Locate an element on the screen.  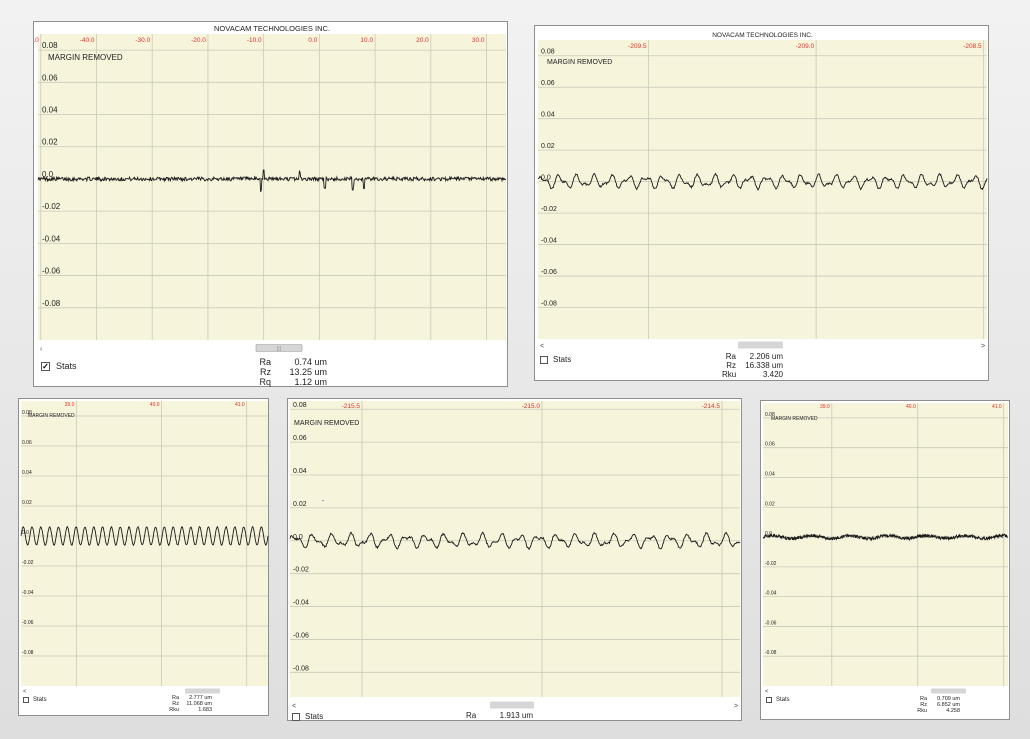
x-tick-label: -30.0 is located at coordinates (142, 40).